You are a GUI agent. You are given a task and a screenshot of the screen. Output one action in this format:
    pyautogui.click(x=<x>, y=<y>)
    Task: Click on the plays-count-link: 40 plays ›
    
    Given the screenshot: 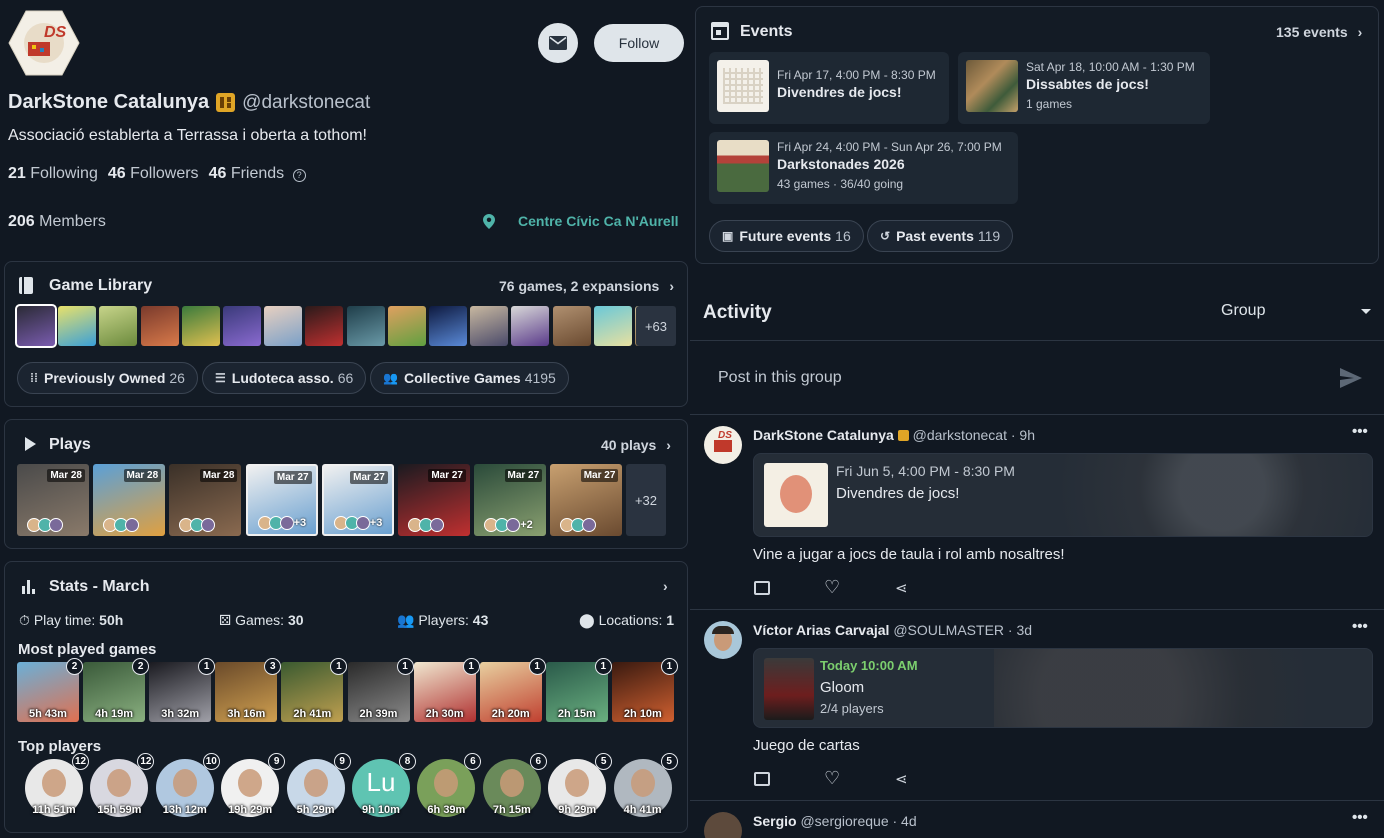 What is the action you would take?
    pyautogui.click(x=636, y=445)
    